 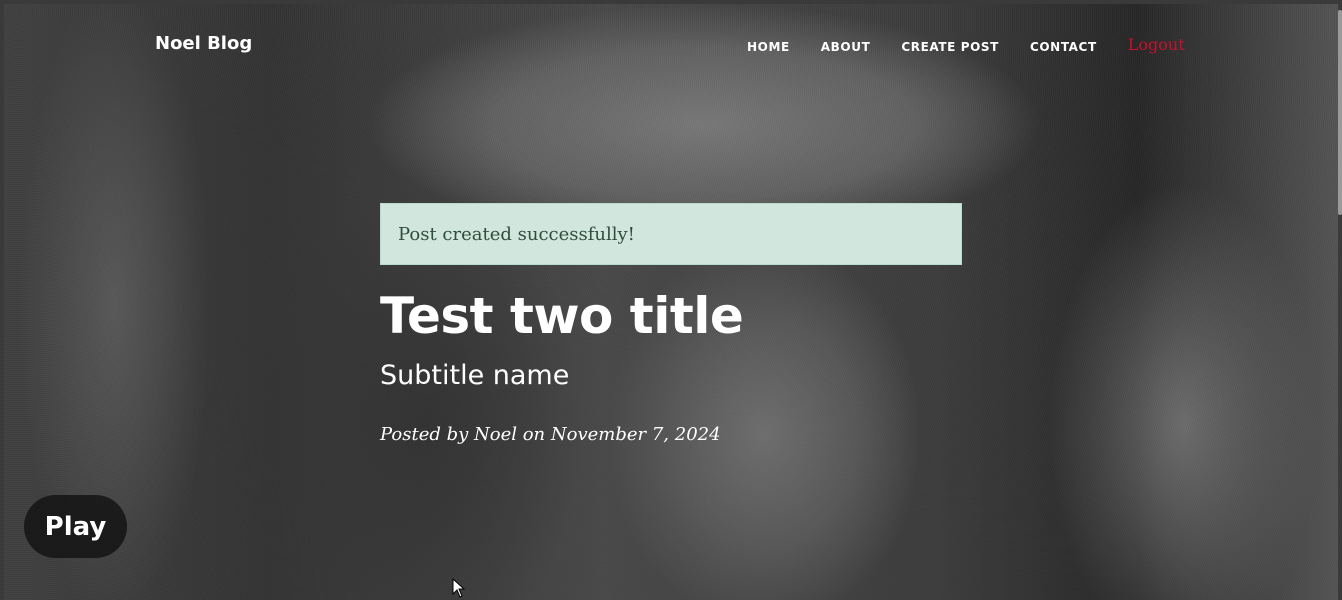 I want to click on nav-contact-link: CONTACT, so click(x=1063, y=47).